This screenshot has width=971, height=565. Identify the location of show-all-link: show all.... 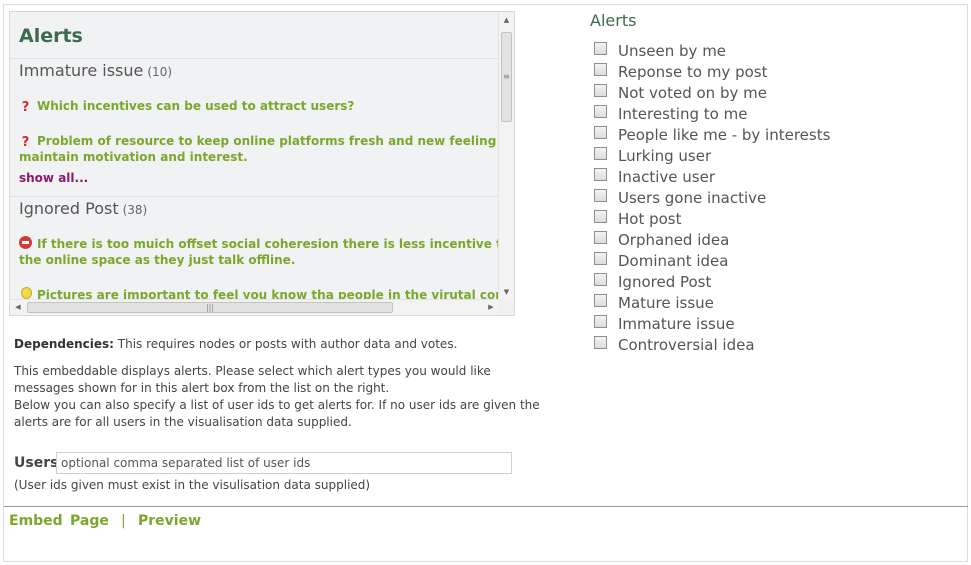
(53, 178).